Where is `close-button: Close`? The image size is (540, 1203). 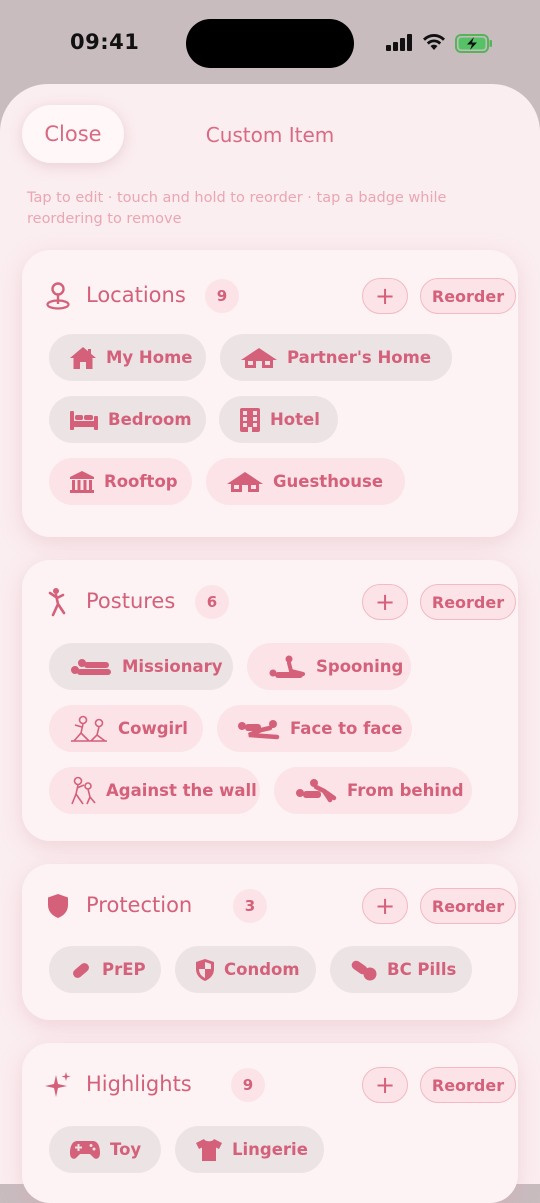
close-button: Close is located at coordinates (73, 134).